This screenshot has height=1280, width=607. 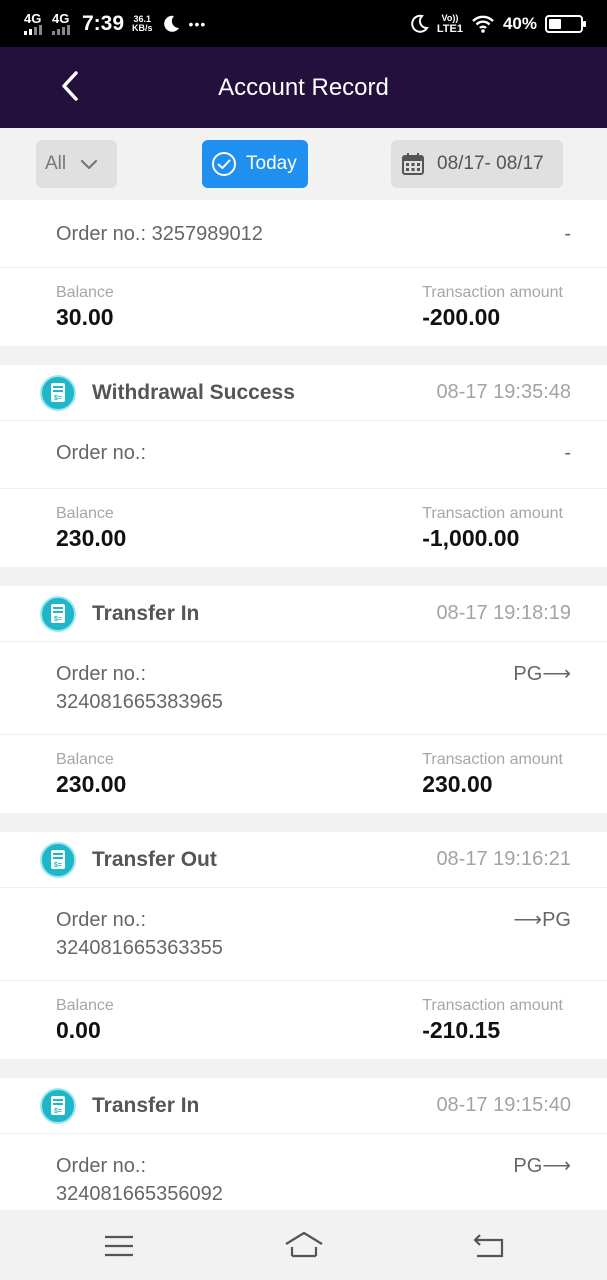 What do you see at coordinates (71, 86) in the screenshot?
I see `back-chevron-left-icon` at bounding box center [71, 86].